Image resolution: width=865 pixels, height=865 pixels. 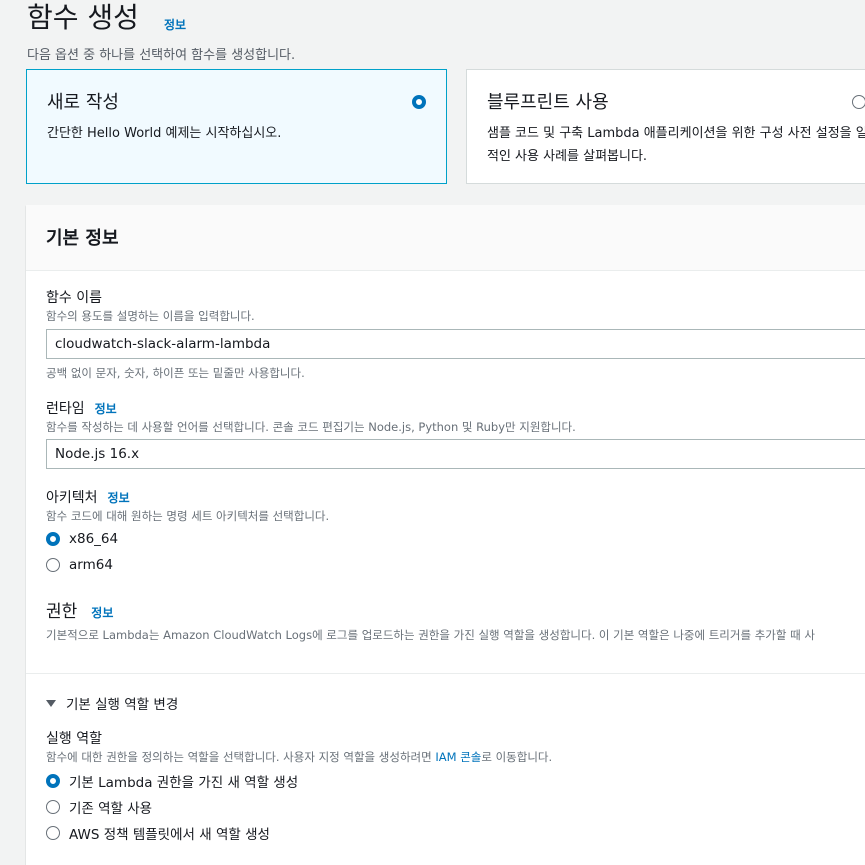 I want to click on function-name-input: cloudwatch-slack-alarm-lambda, so click(x=455, y=344).